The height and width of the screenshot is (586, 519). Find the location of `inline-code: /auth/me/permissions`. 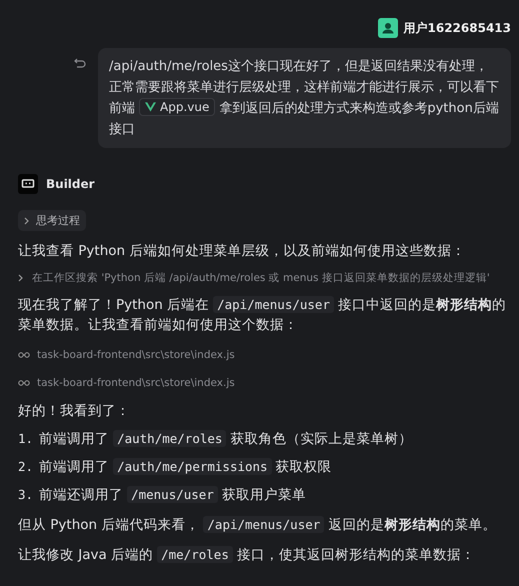

inline-code: /auth/me/permissions is located at coordinates (192, 466).